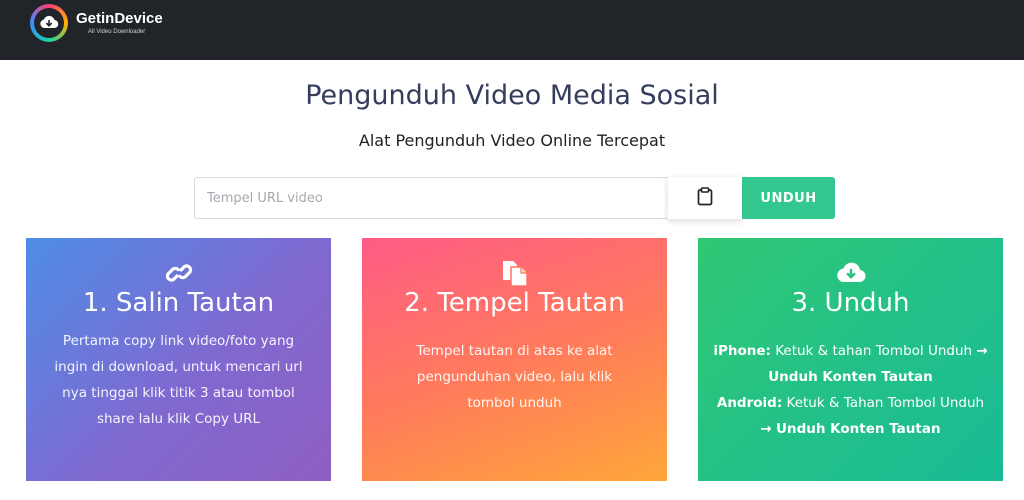  I want to click on android-label: Android:, so click(749, 403).